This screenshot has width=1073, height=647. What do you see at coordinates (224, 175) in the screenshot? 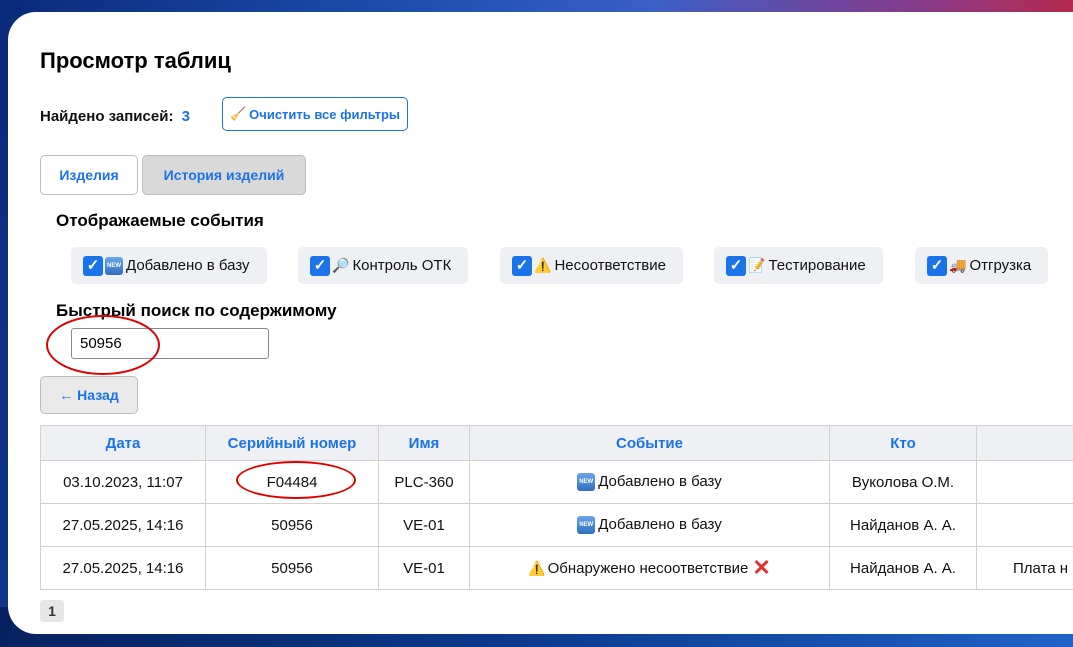
I see `tab-product-history: История изделий` at bounding box center [224, 175].